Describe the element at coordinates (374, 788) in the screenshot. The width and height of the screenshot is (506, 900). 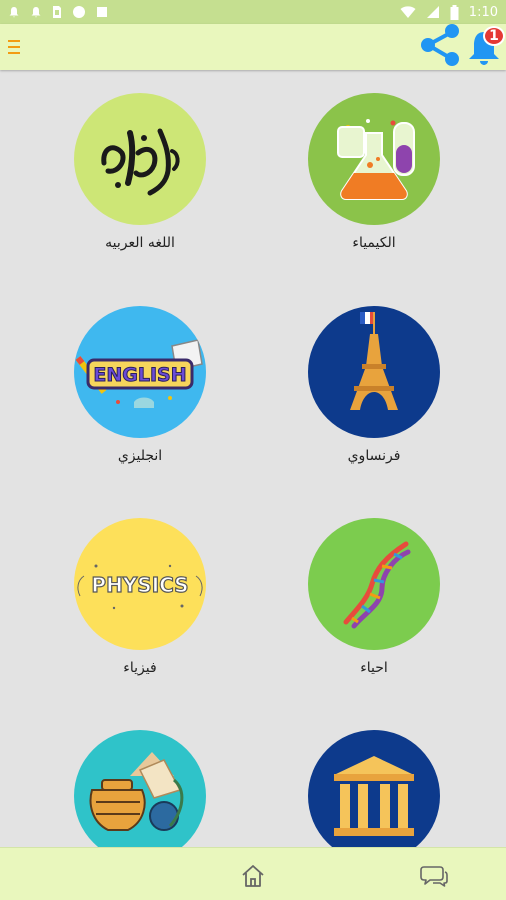
I see `greek-temple-icon` at that location.